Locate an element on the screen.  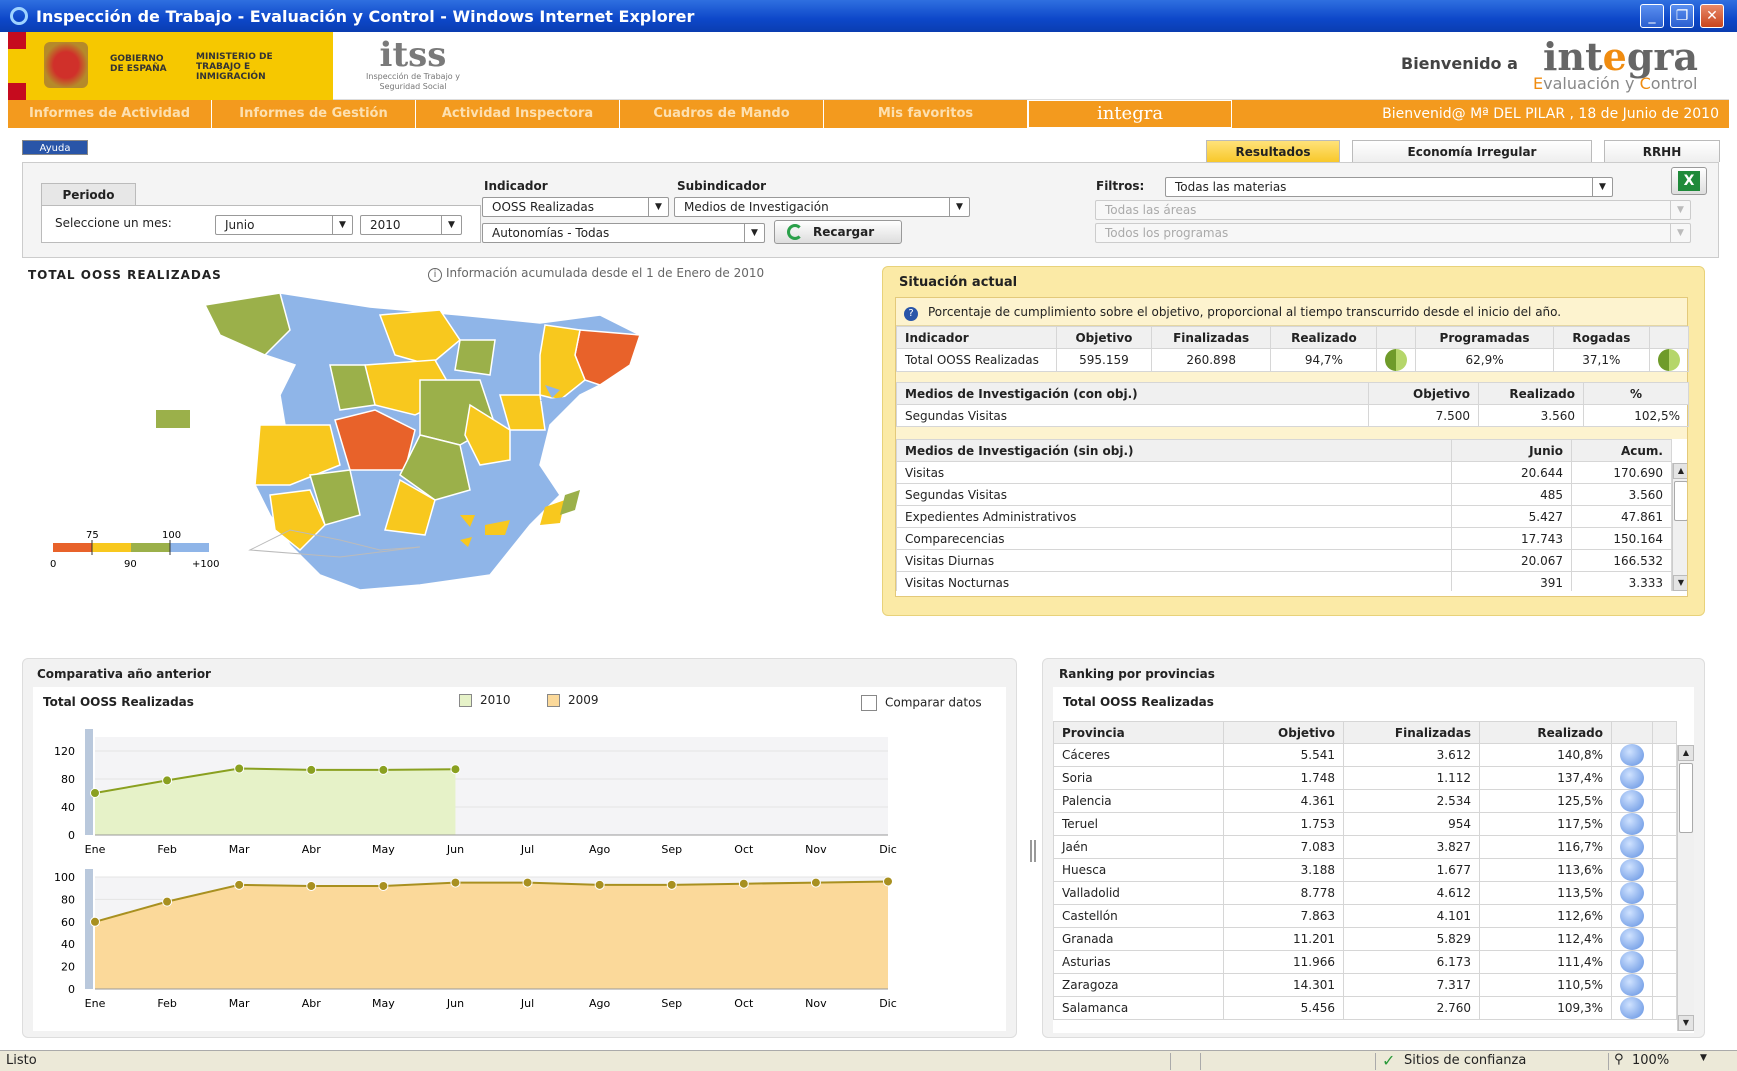
map-region-soria is located at coordinates (475, 357).